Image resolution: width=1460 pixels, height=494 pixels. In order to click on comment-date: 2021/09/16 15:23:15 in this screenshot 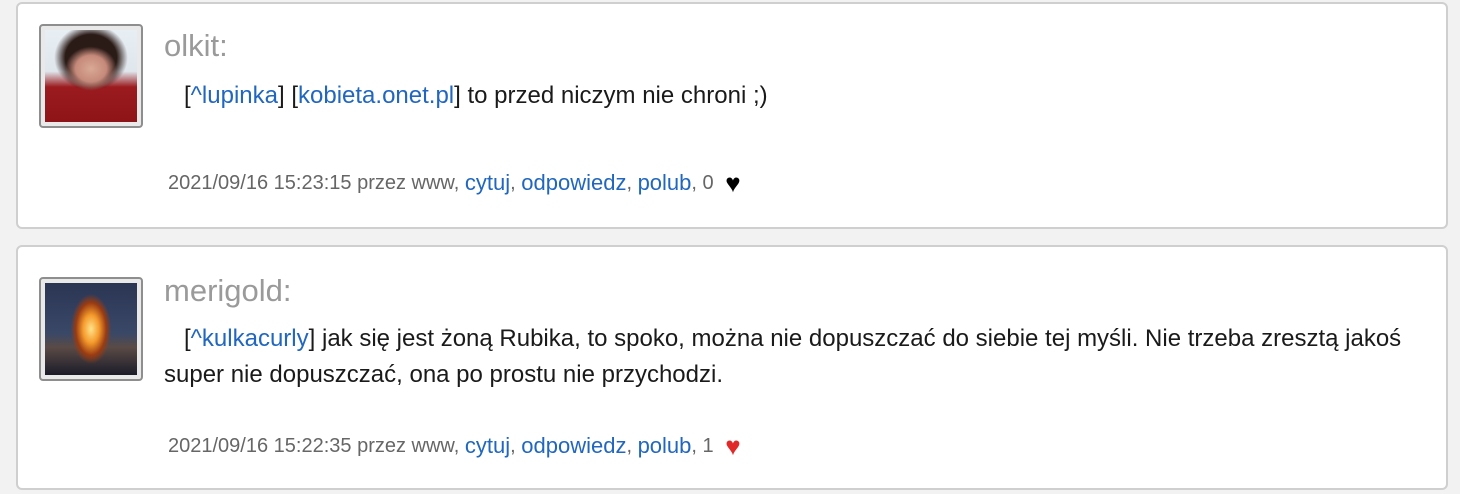, I will do `click(260, 182)`.